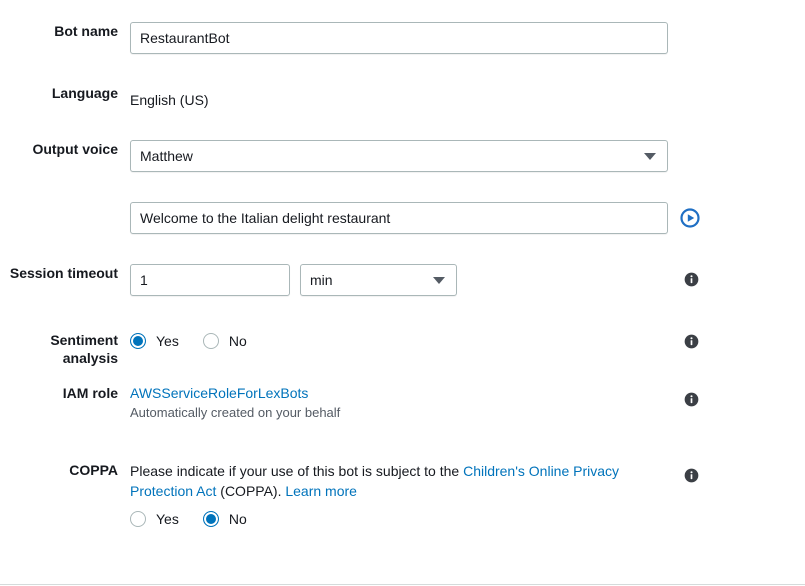 Image resolution: width=805 pixels, height=586 pixels. I want to click on bot-name-label: Bot name, so click(86, 31).